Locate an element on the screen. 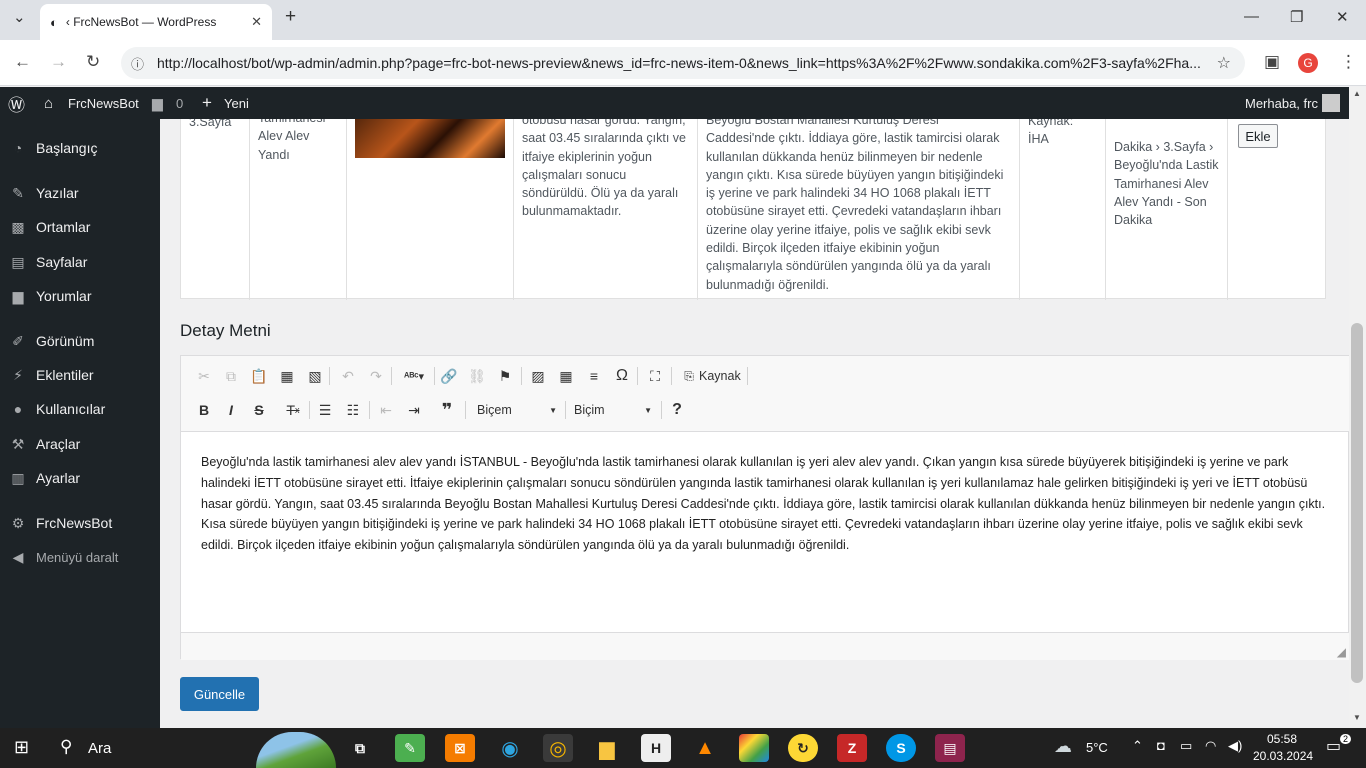 The height and width of the screenshot is (768, 1366). sidebar-item-frcnewsbot: ⚙ FrcNewsBot is located at coordinates (80, 523).